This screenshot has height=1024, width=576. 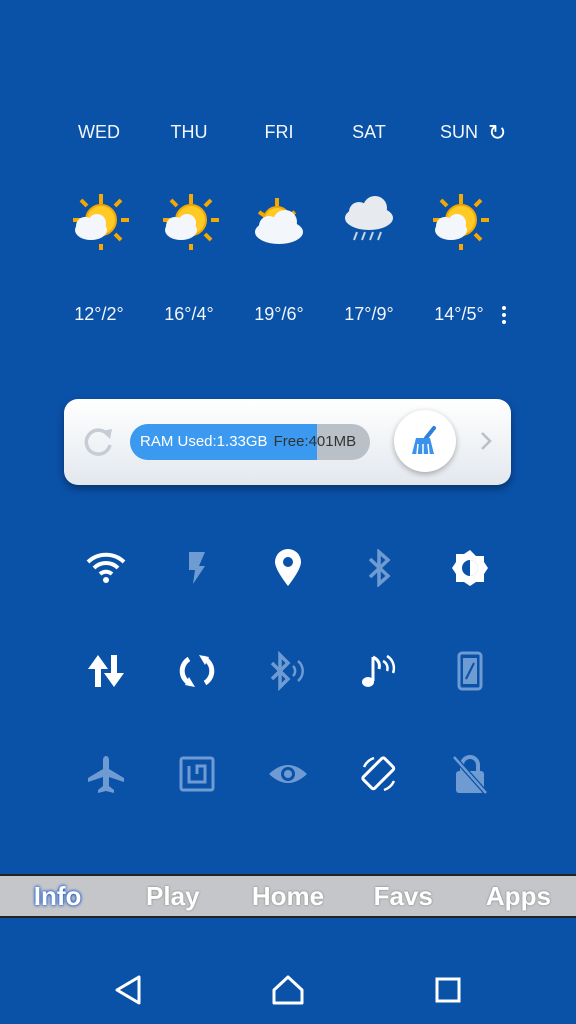 I want to click on location-icon, so click(x=287, y=567).